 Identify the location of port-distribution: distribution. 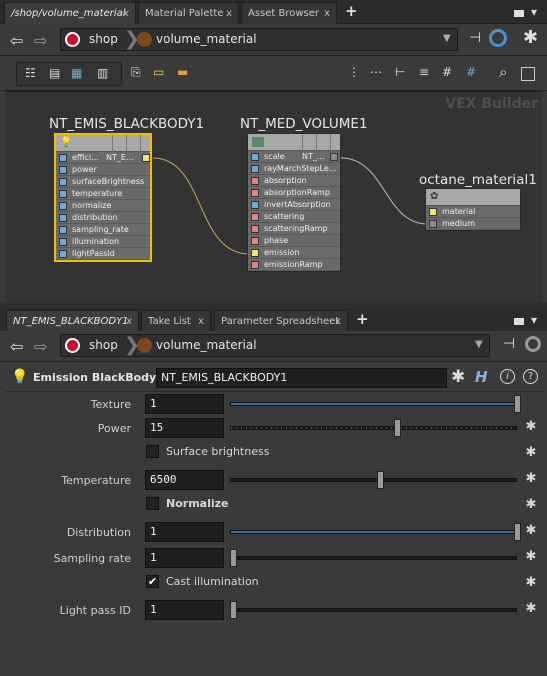
(103, 218).